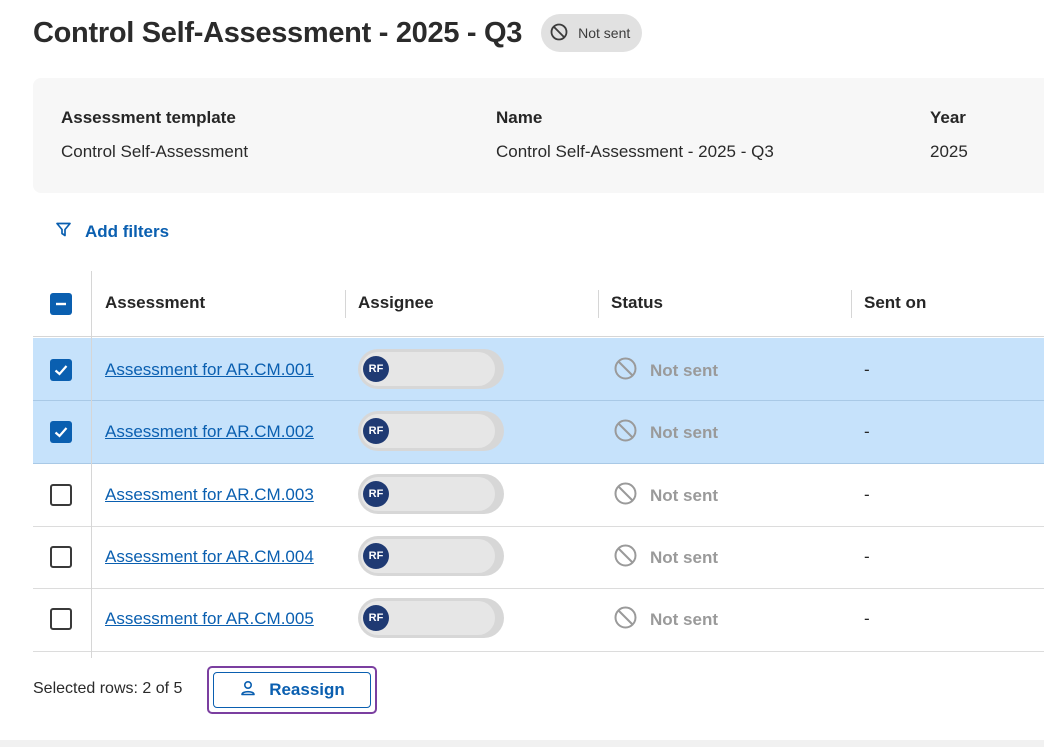  Describe the element at coordinates (209, 370) in the screenshot. I see `assessment-link: Assessment for AR.CM.001` at that location.